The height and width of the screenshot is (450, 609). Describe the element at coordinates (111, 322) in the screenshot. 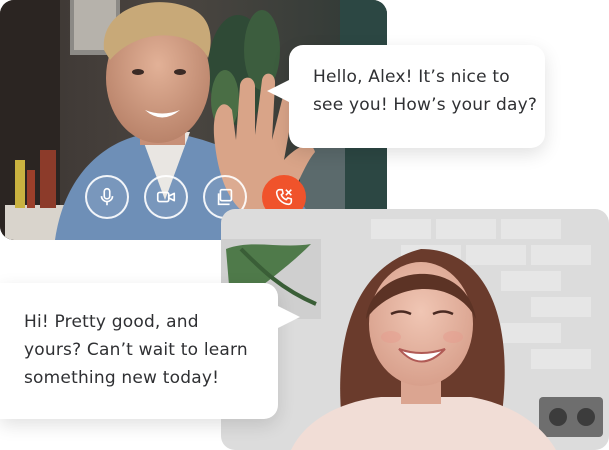

I see `local-message-line: Hi! Pretty good, and` at that location.